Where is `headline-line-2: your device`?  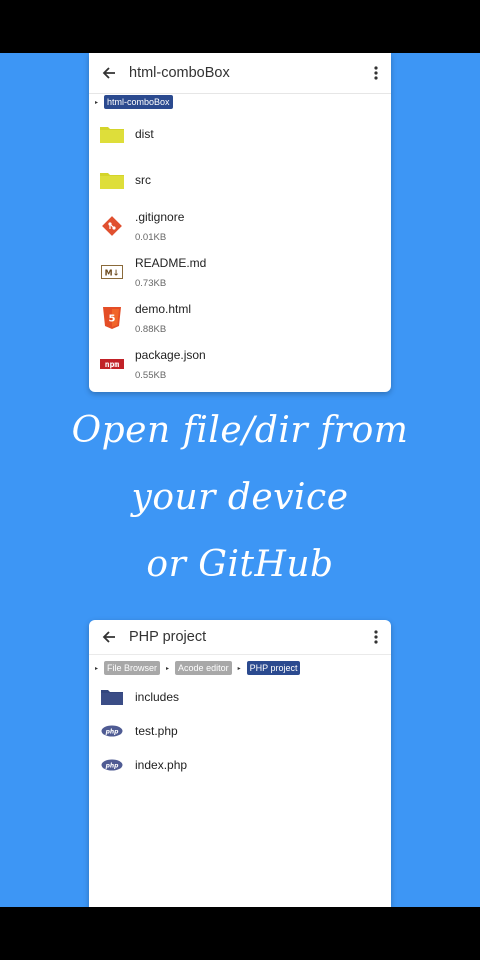 headline-line-2: your device is located at coordinates (240, 497).